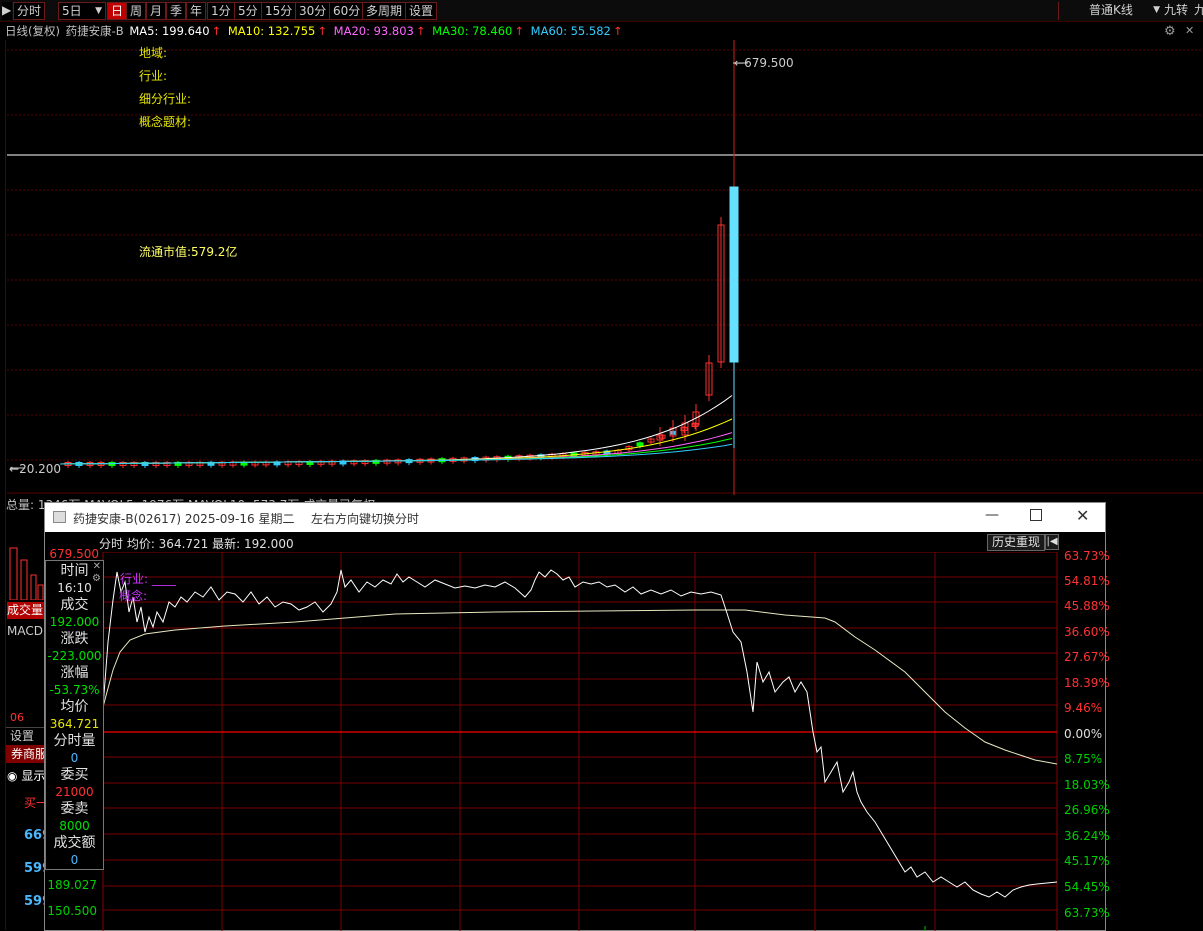 This screenshot has width=1203, height=931. What do you see at coordinates (1087, 581) in the screenshot?
I see `right-axis-label: 54.81%` at bounding box center [1087, 581].